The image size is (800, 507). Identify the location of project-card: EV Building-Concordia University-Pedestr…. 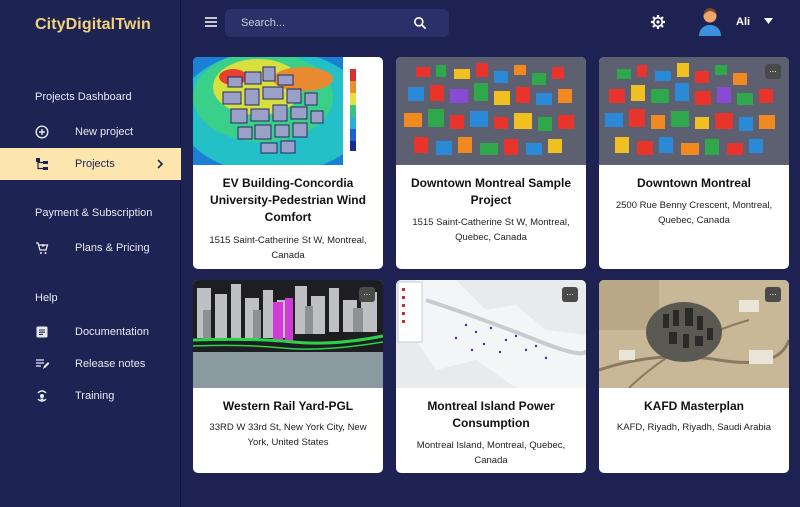
(288, 163).